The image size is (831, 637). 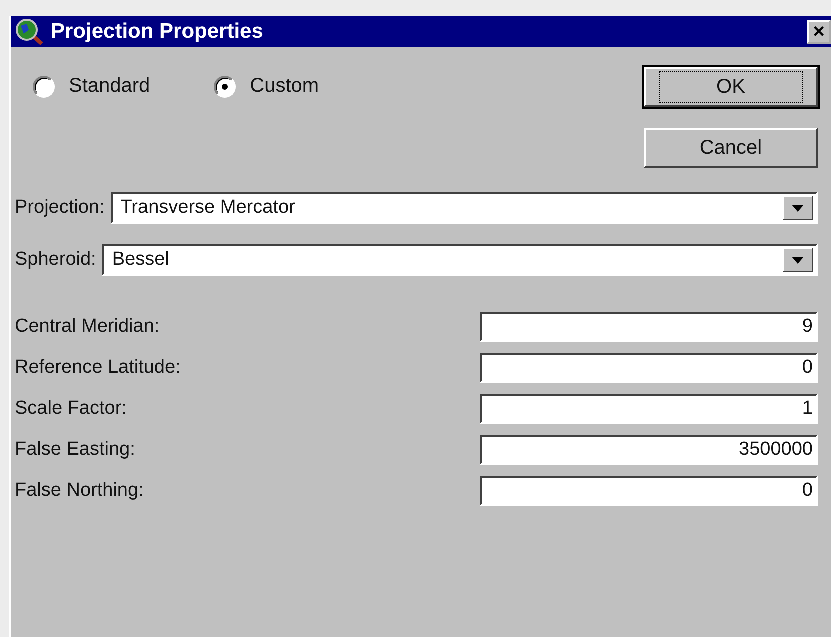 What do you see at coordinates (91, 86) in the screenshot?
I see `radio-option: Standard` at bounding box center [91, 86].